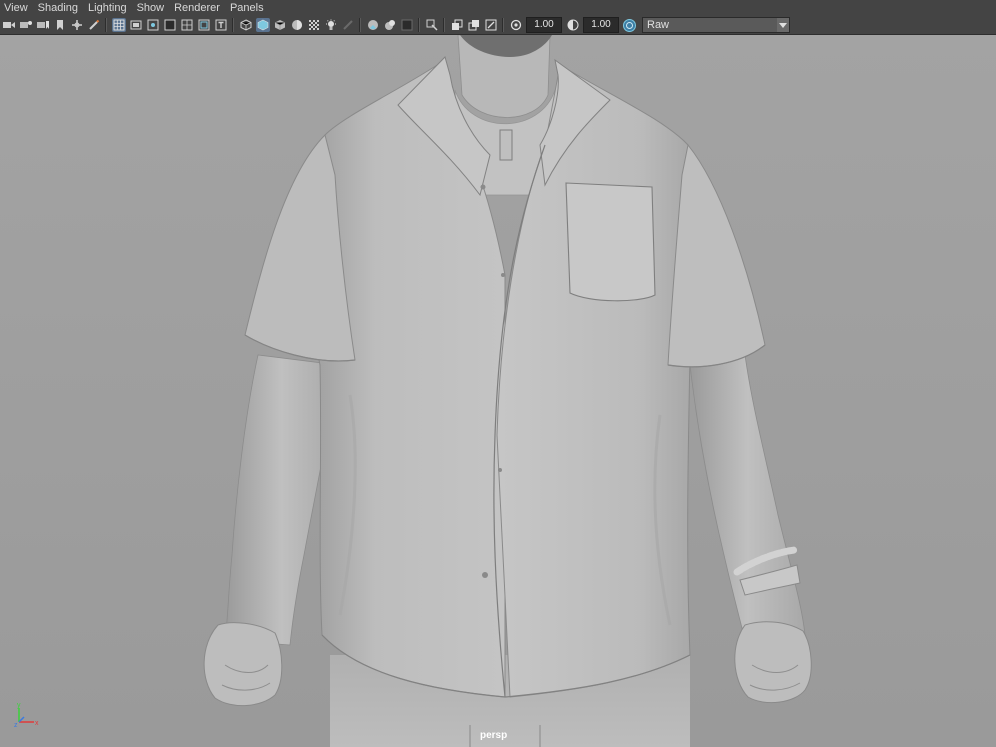  What do you see at coordinates (151, 8) in the screenshot?
I see `menu-show: Show` at bounding box center [151, 8].